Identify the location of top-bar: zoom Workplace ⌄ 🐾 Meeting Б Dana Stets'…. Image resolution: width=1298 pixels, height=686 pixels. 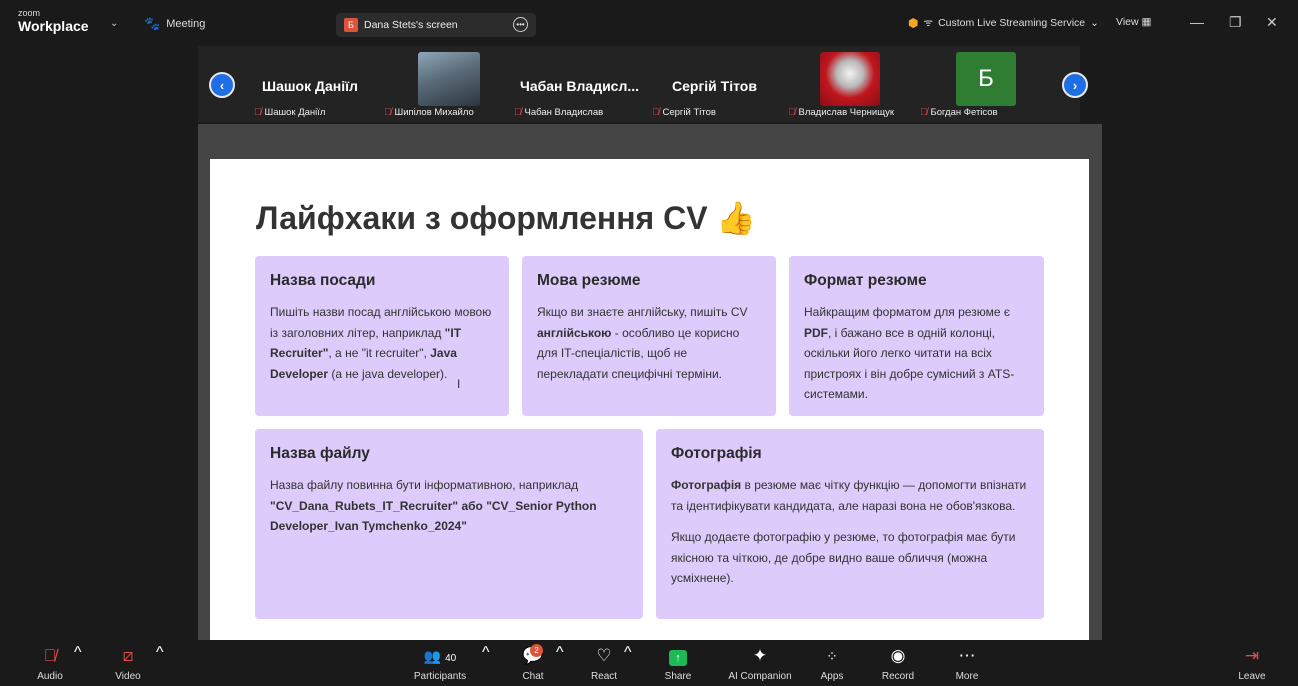
(649, 22).